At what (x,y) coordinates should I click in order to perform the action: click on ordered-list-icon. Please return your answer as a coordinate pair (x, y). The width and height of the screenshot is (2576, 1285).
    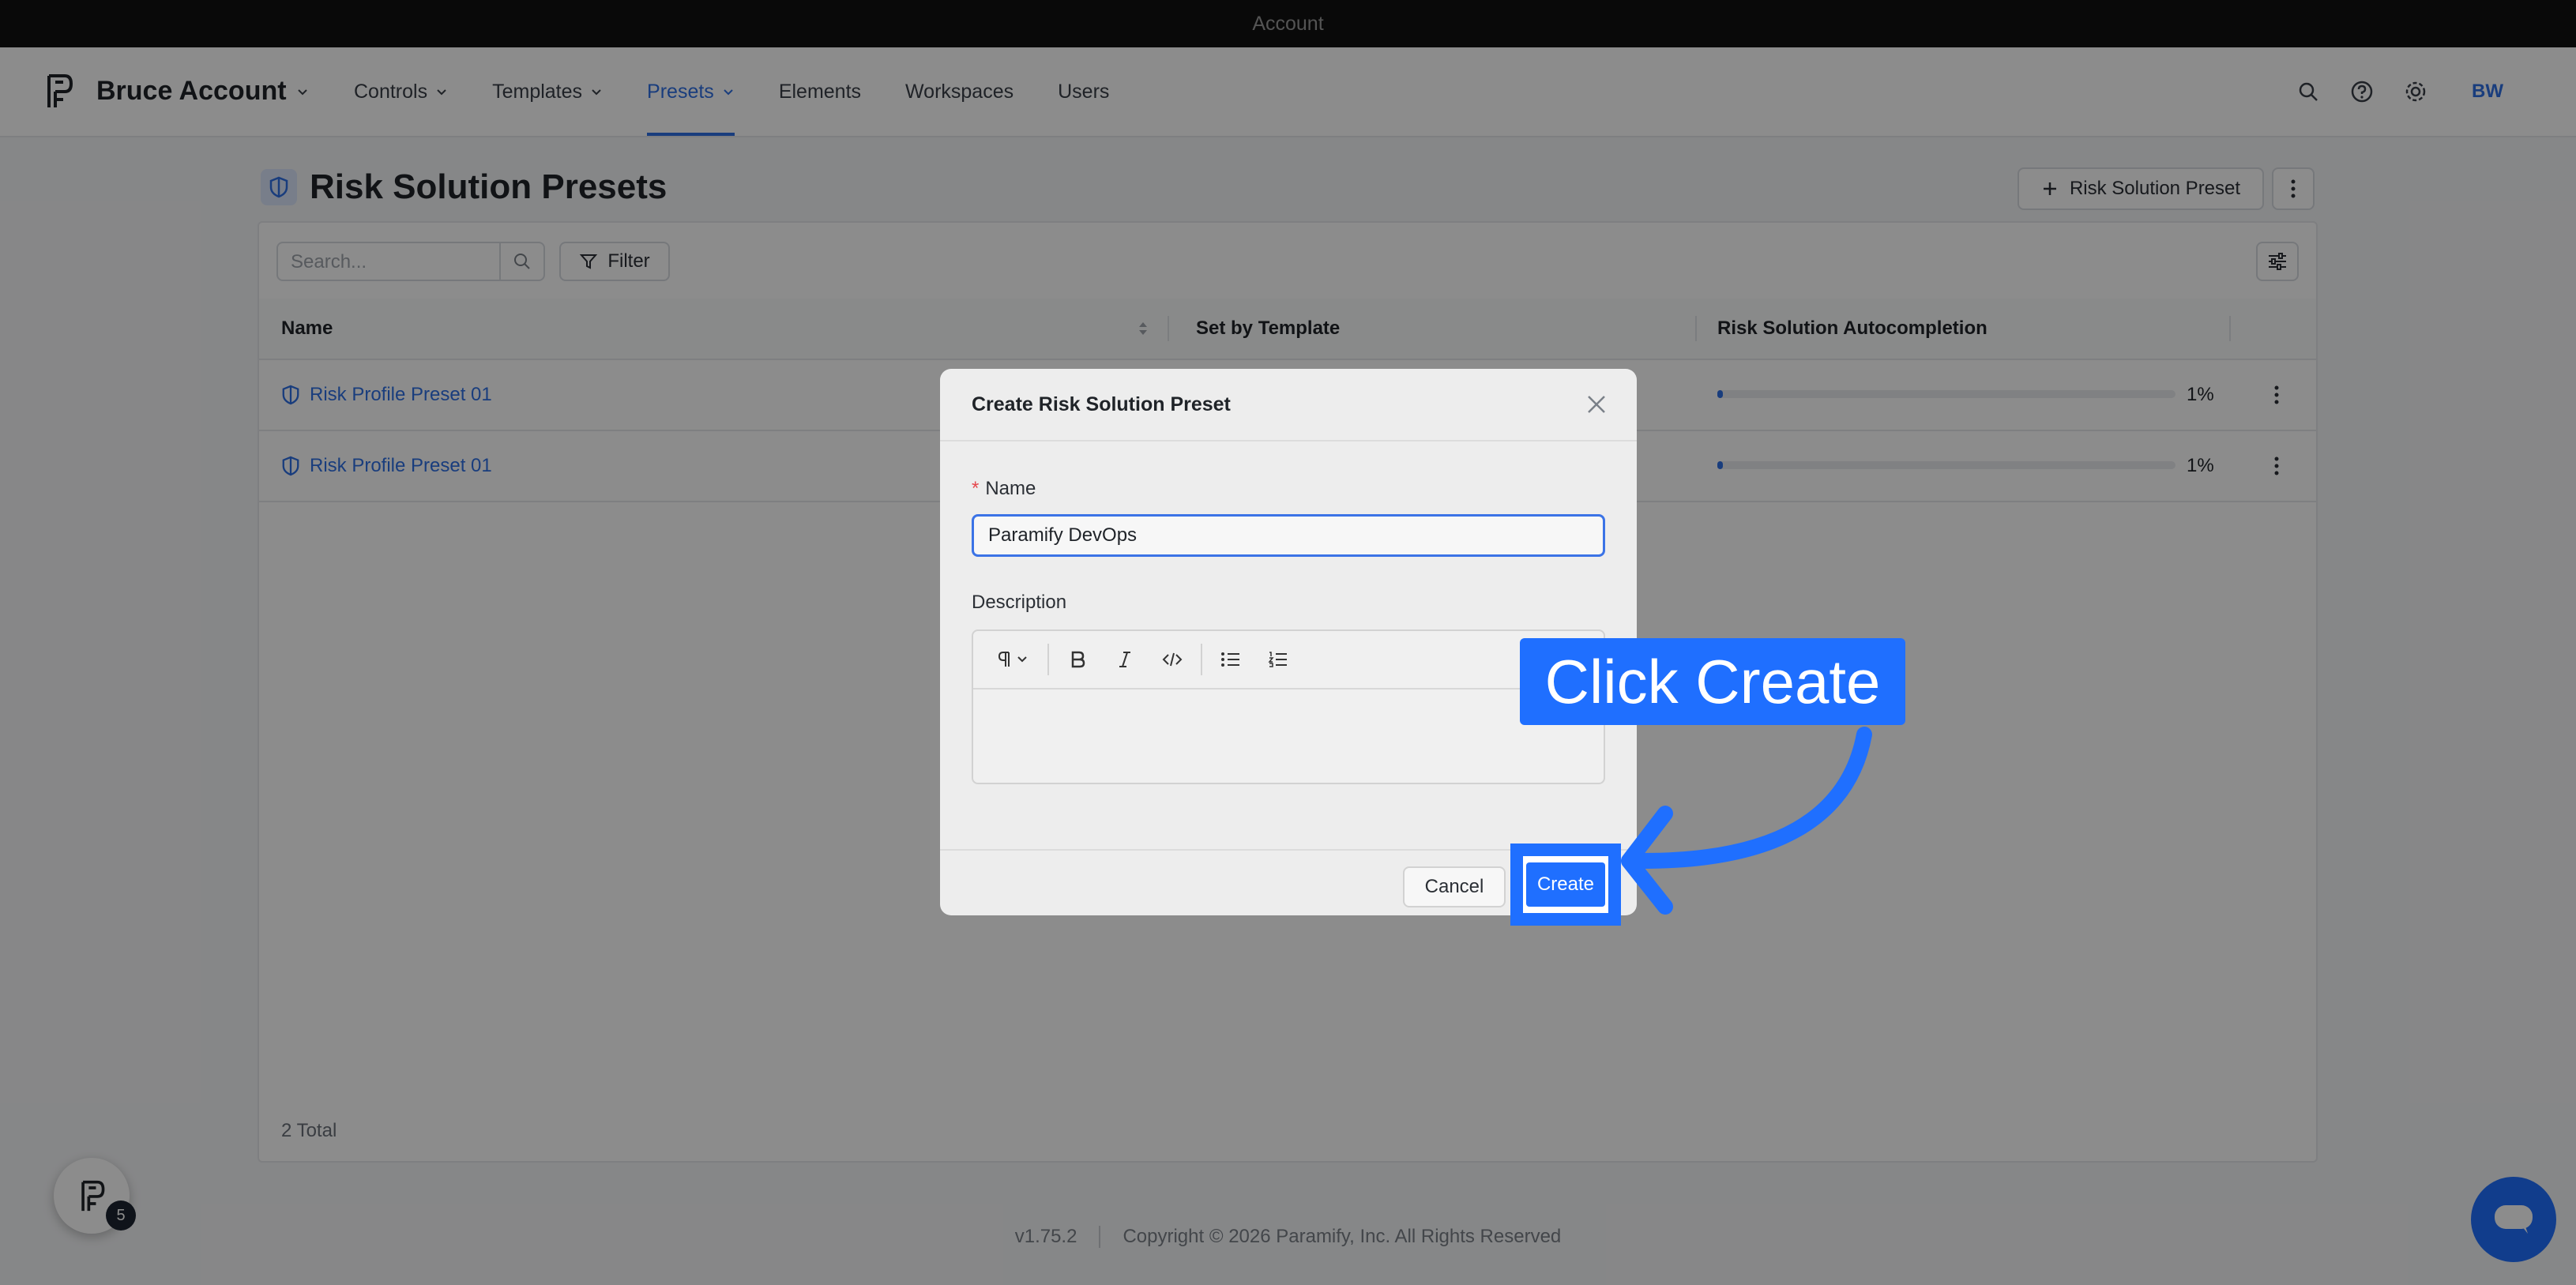
    Looking at the image, I should click on (1278, 659).